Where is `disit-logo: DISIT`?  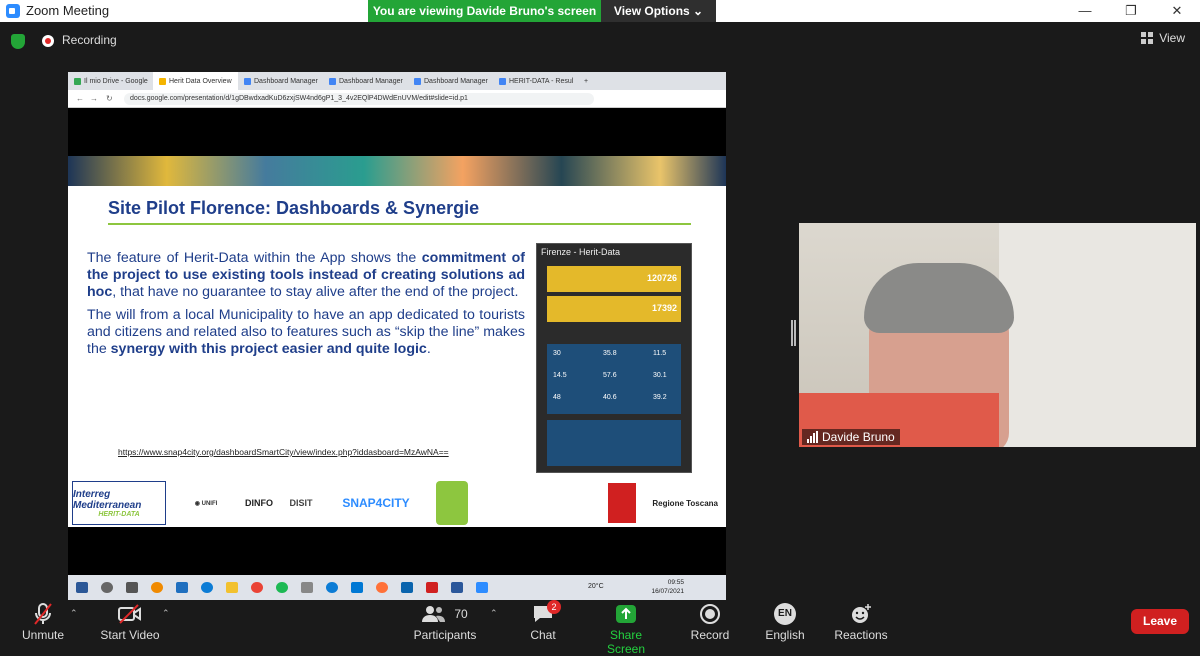
disit-logo: DISIT is located at coordinates (301, 503).